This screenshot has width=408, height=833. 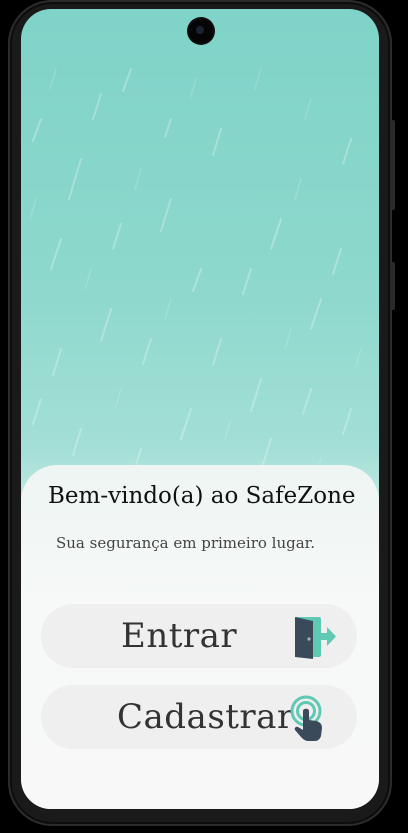 What do you see at coordinates (392, 286) in the screenshot?
I see `volume-button` at bounding box center [392, 286].